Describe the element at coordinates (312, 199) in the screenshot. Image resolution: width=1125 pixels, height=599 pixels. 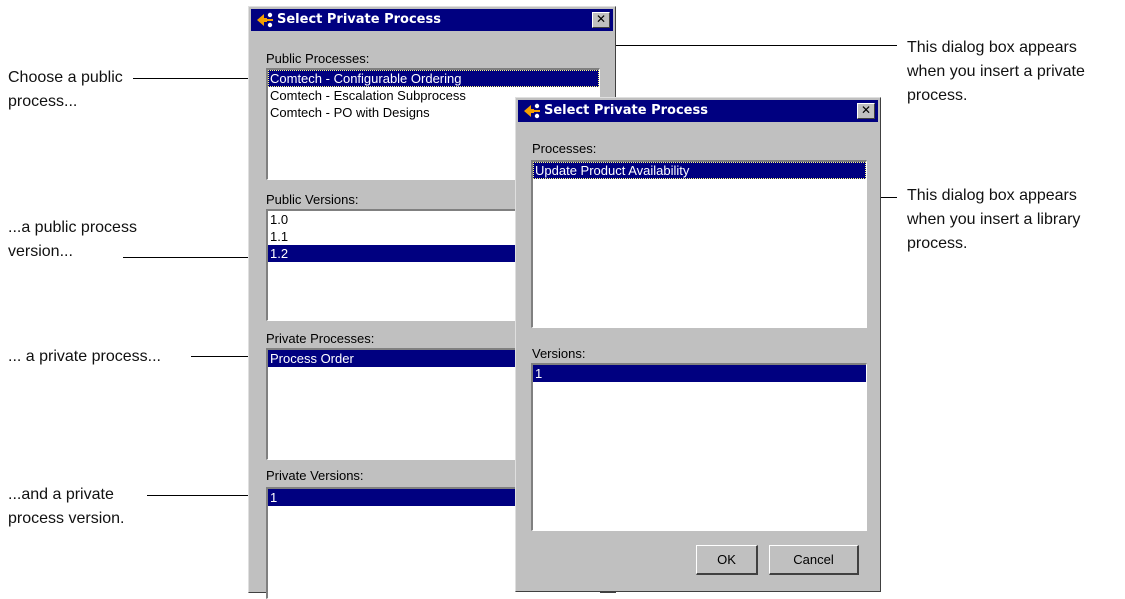
I see `public-versions-label: Public Versions:` at that location.